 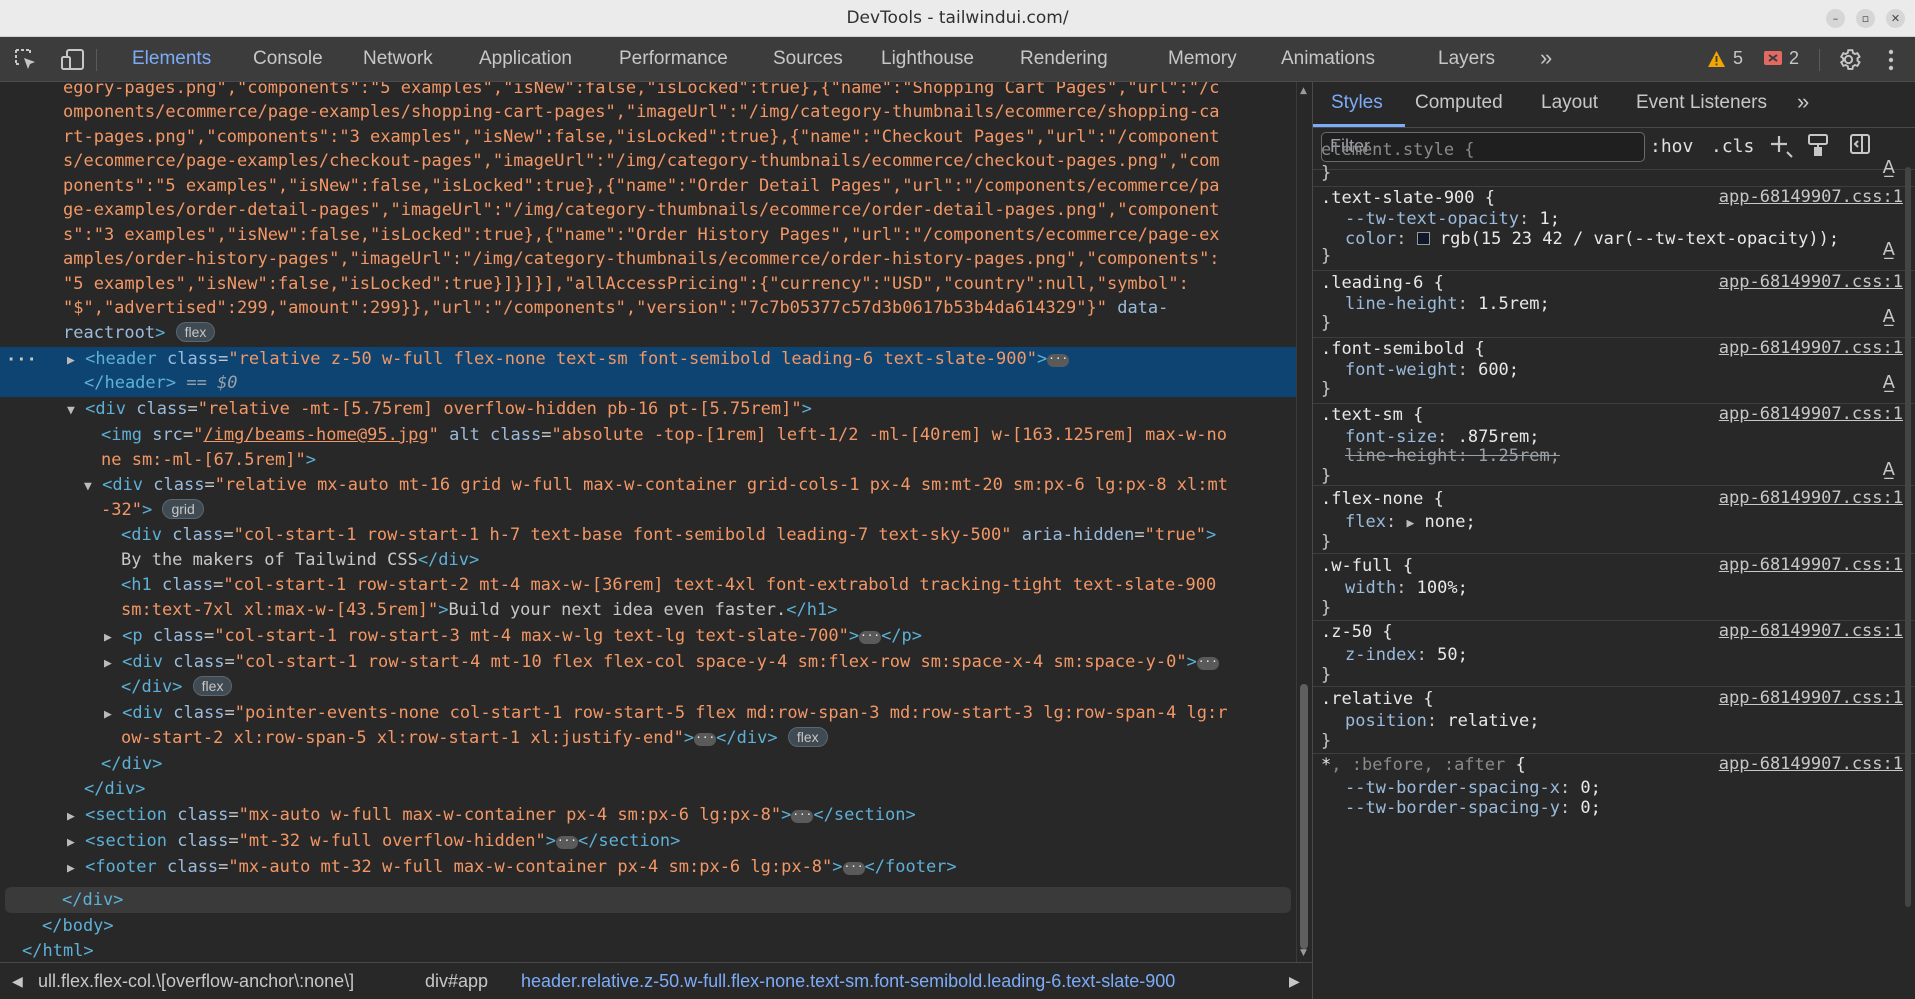 I want to click on element-style-rule: element.style {, so click(x=1398, y=150).